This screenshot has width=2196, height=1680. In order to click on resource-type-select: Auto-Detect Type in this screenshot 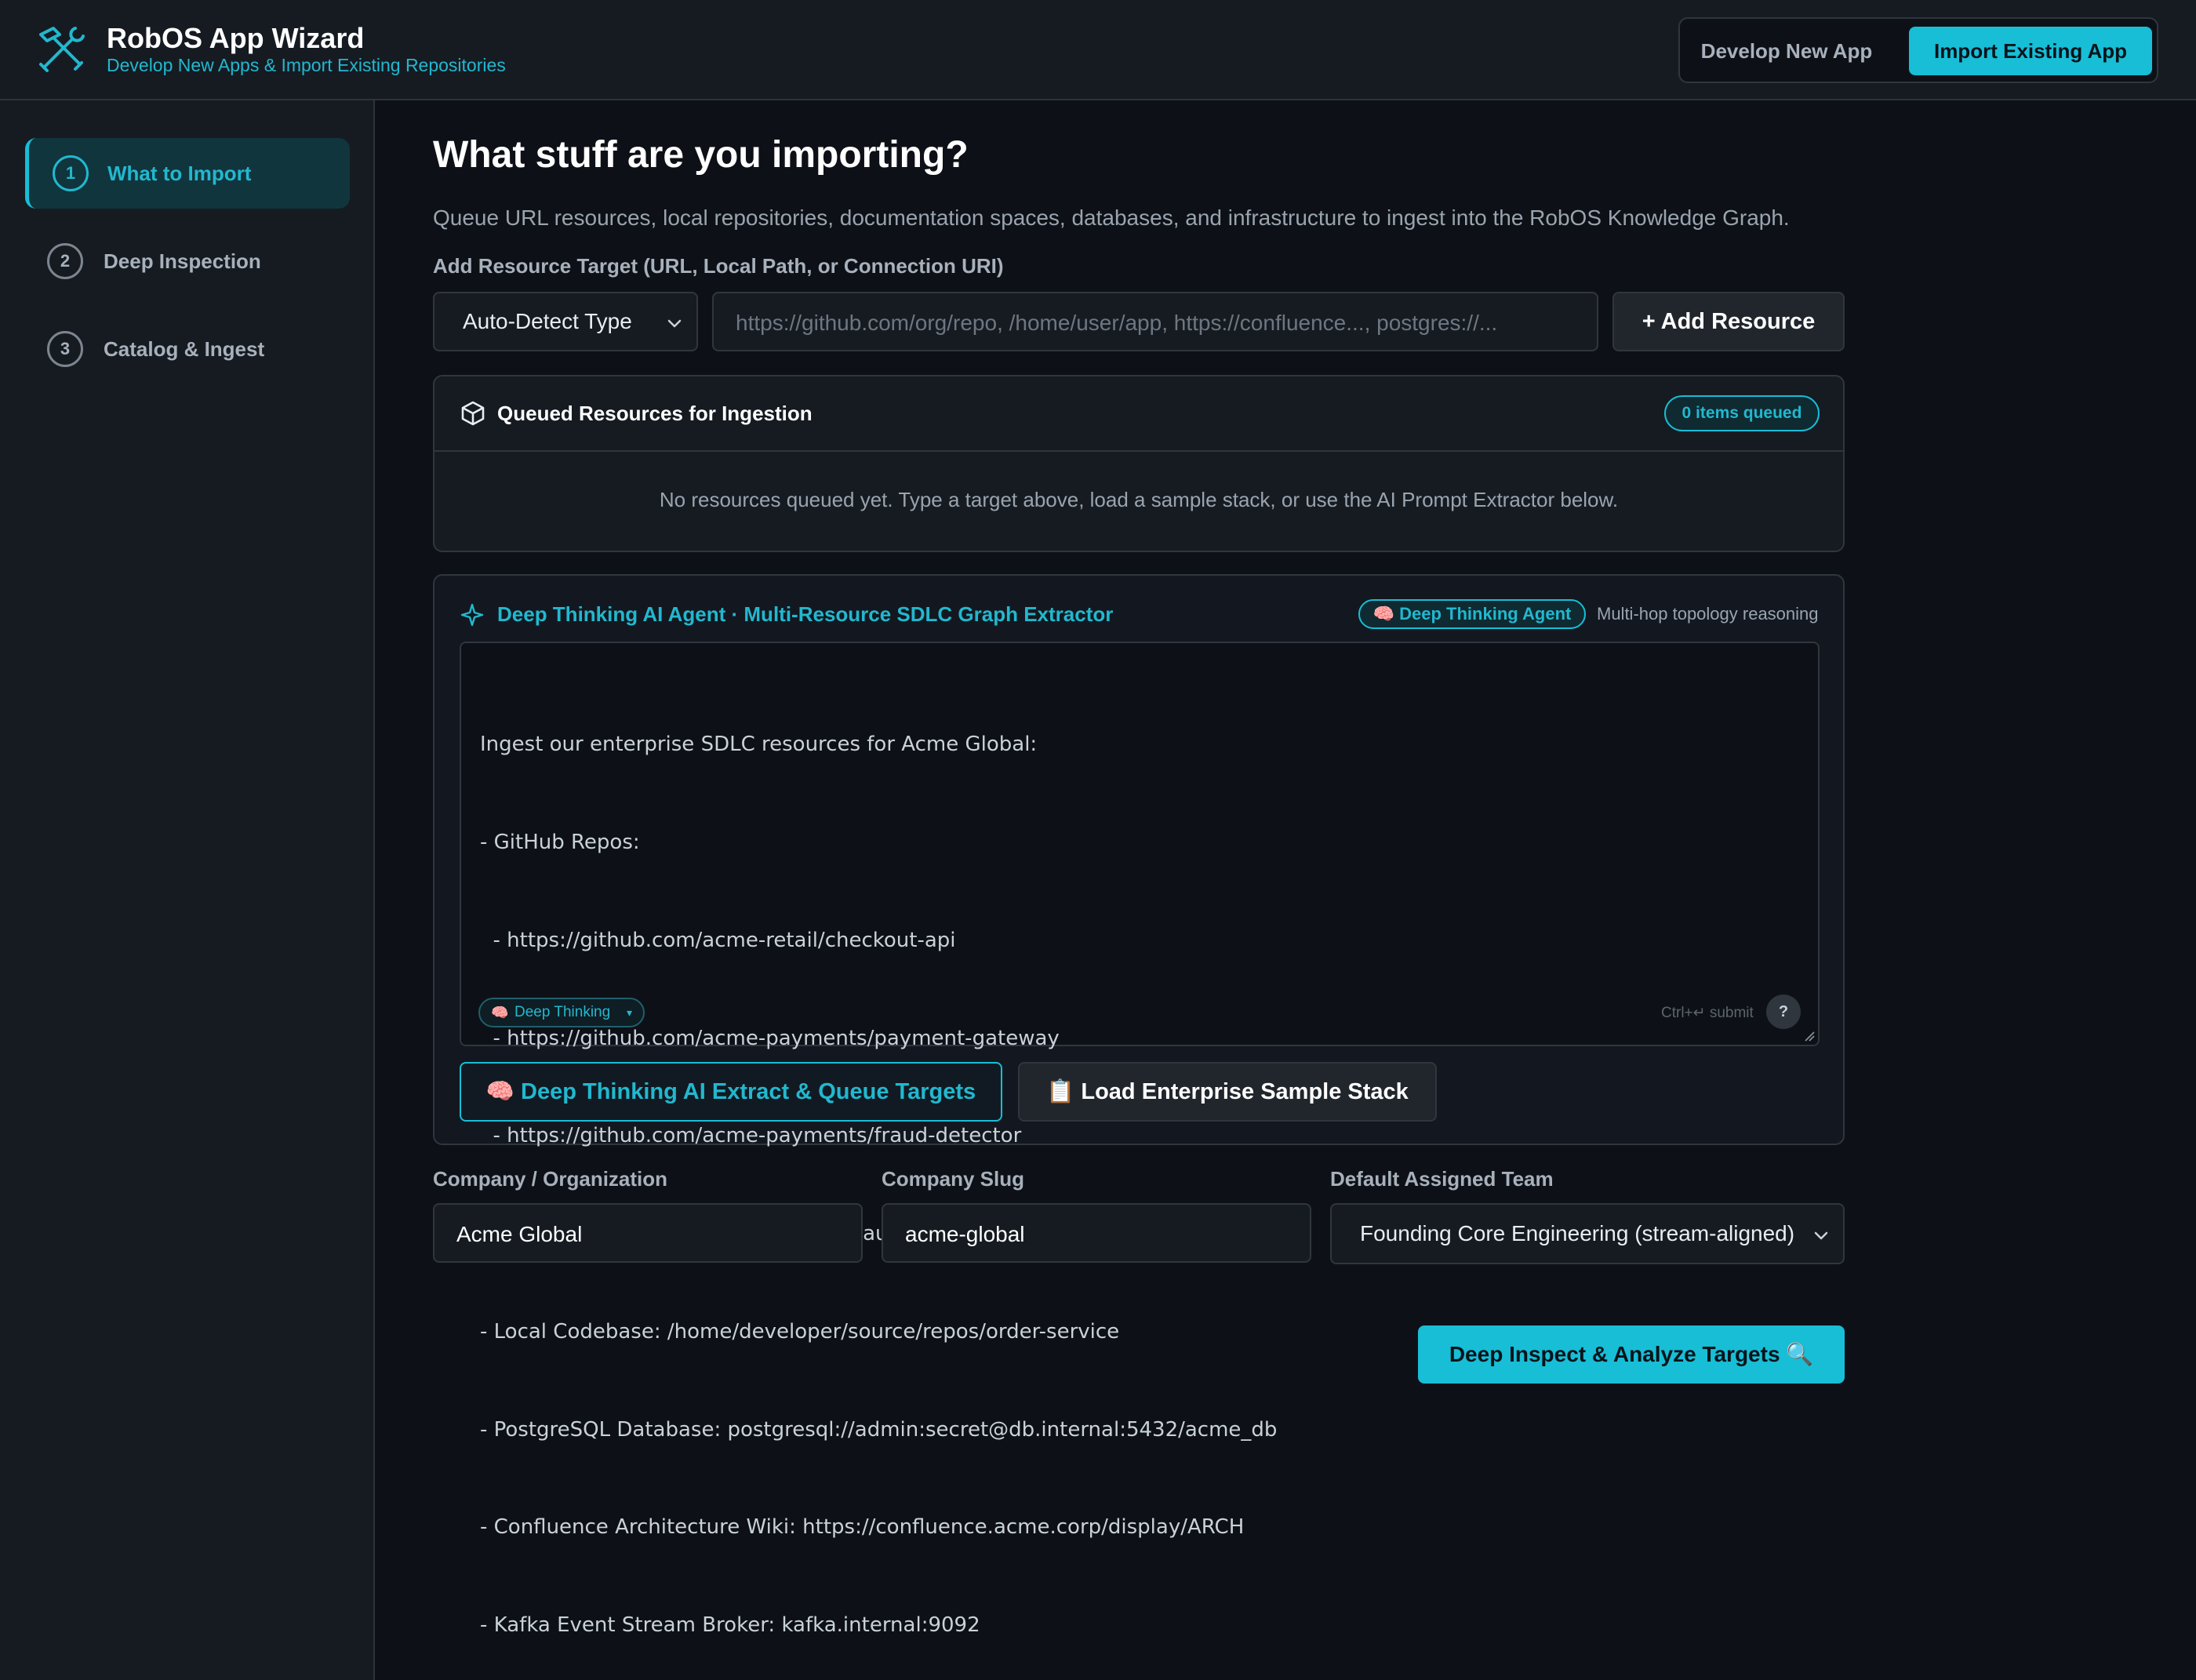, I will do `click(565, 321)`.